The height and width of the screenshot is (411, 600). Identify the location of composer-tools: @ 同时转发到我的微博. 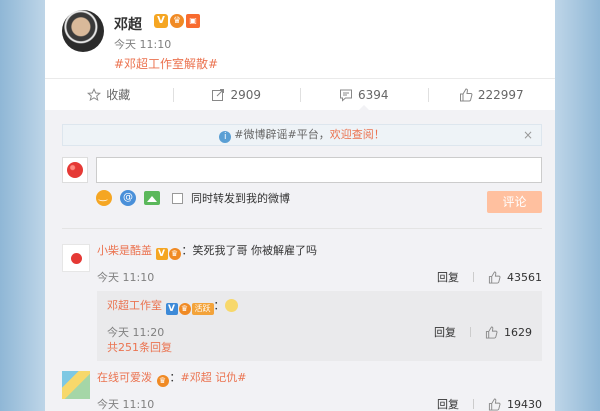
(193, 198).